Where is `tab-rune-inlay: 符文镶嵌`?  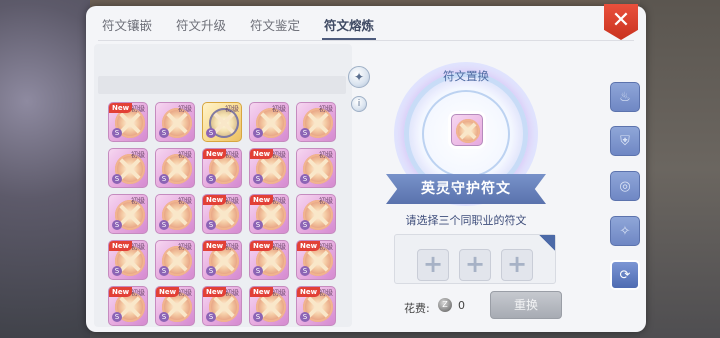 tab-rune-inlay: 符文镶嵌 is located at coordinates (127, 27).